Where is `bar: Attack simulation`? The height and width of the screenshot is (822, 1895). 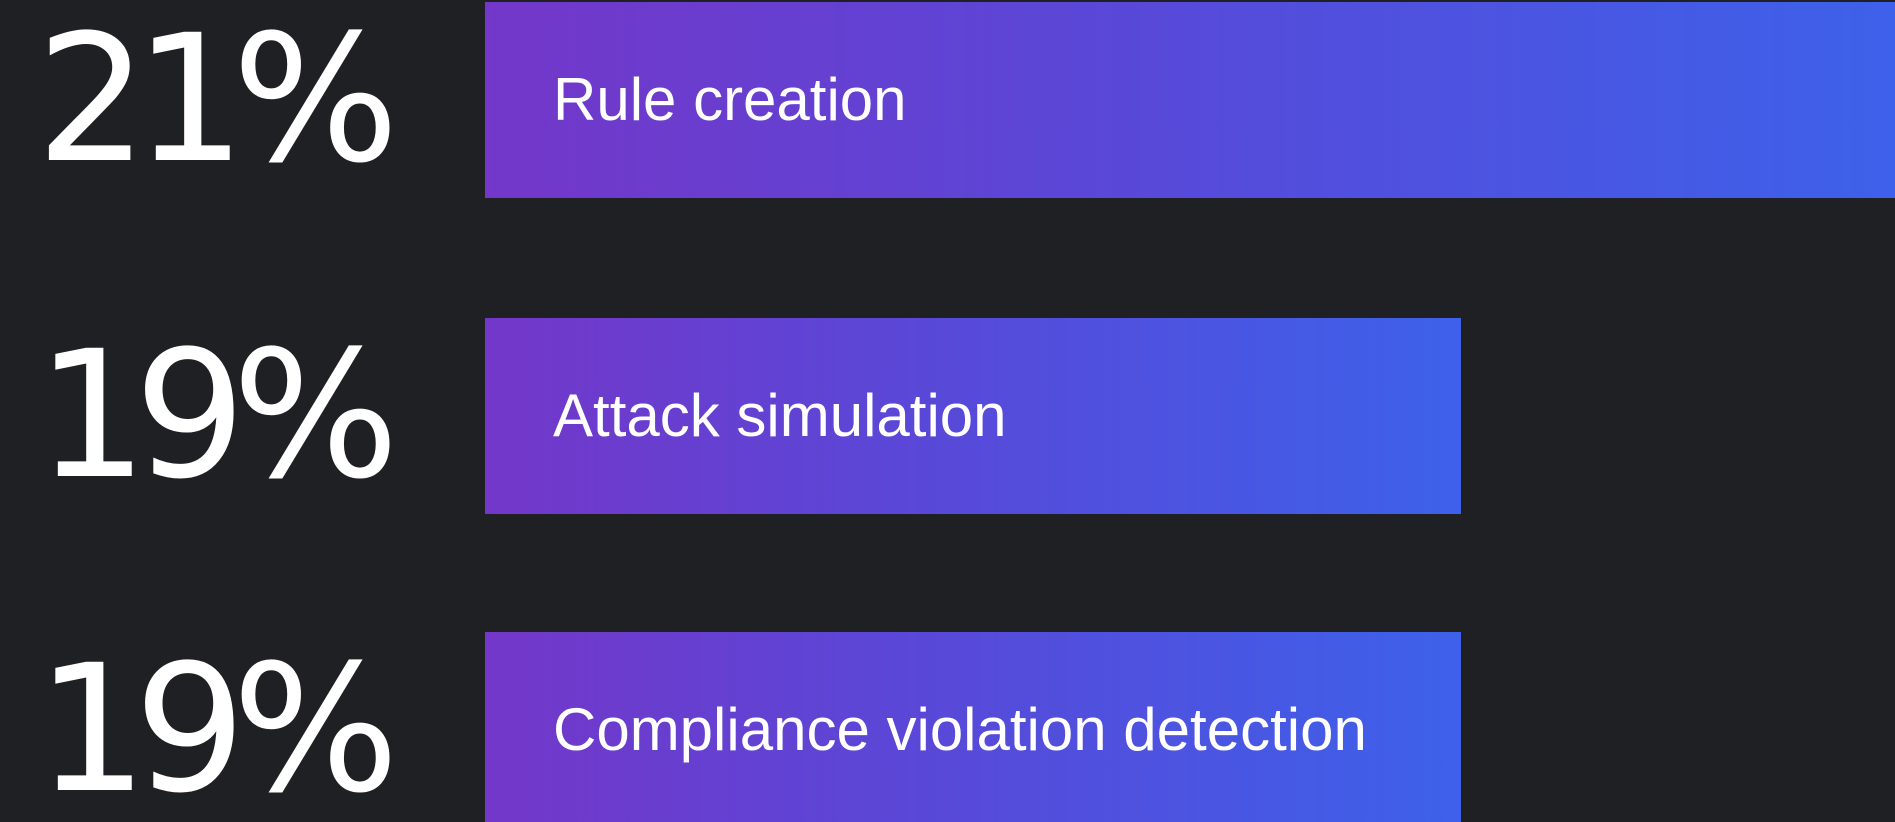
bar: Attack simulation is located at coordinates (973, 416).